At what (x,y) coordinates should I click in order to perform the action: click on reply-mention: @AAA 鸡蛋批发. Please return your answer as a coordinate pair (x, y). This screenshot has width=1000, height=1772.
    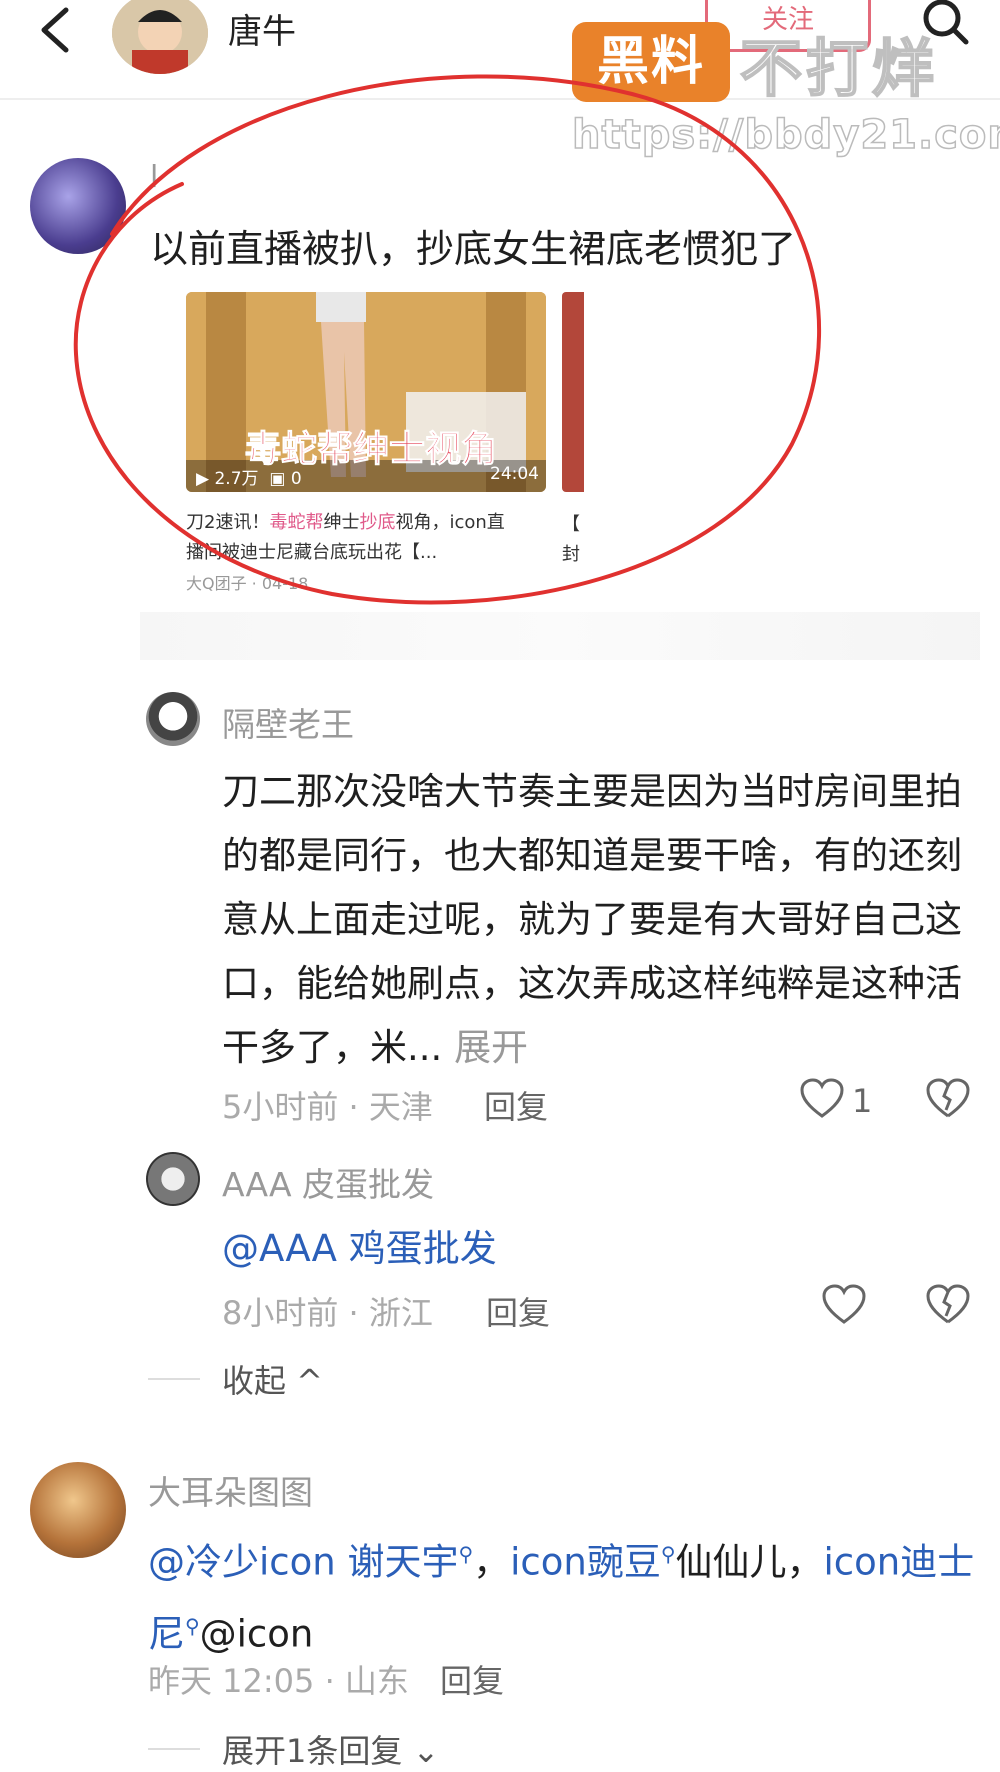
    Looking at the image, I should click on (359, 1245).